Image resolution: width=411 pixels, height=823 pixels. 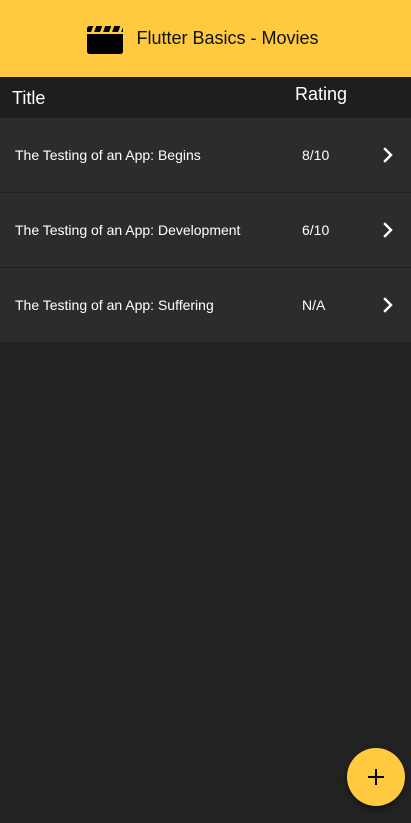 I want to click on add-movie-button, so click(x=376, y=777).